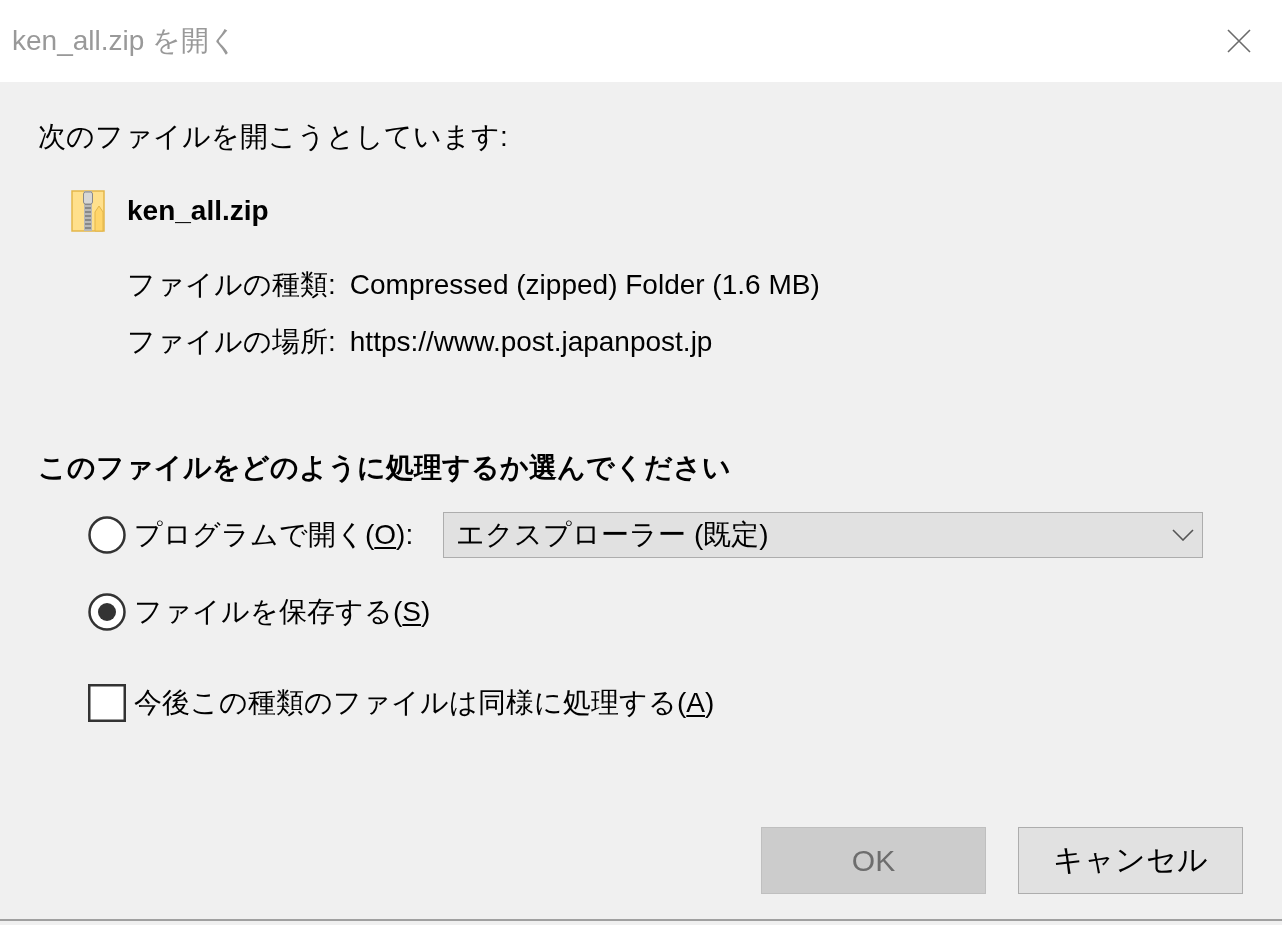 The width and height of the screenshot is (1282, 925). Describe the element at coordinates (231, 342) in the screenshot. I see `detail-label: ファイルの場所:` at that location.